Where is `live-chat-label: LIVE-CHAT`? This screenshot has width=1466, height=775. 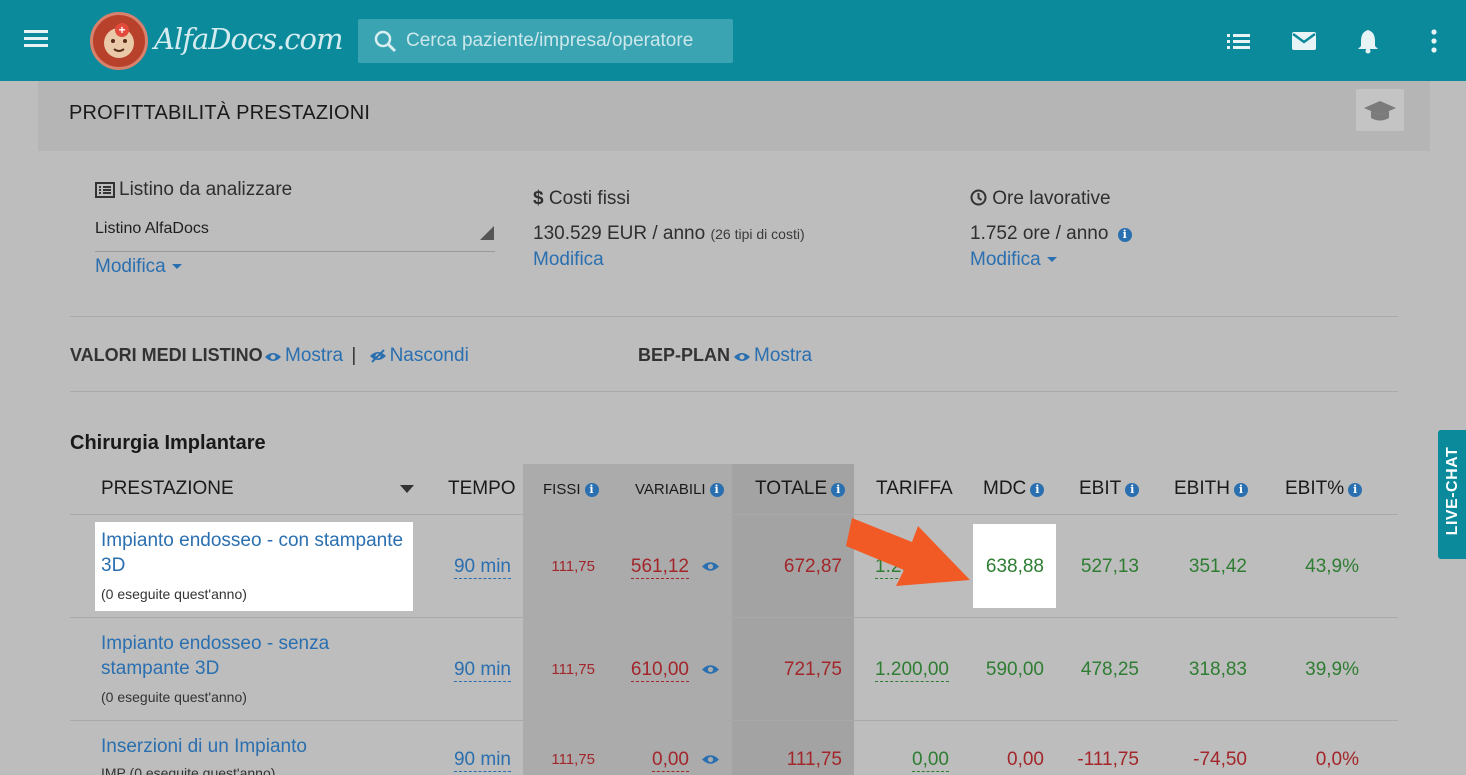
live-chat-label: LIVE-CHAT is located at coordinates (1452, 491).